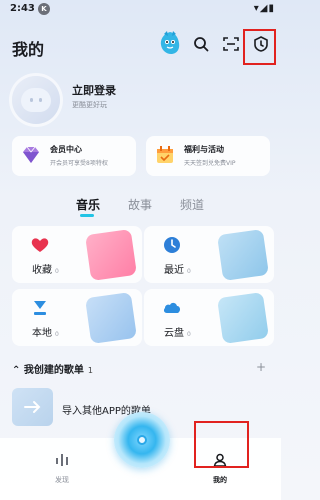  I want to click on vip-center-title: 会员中心, so click(66, 149).